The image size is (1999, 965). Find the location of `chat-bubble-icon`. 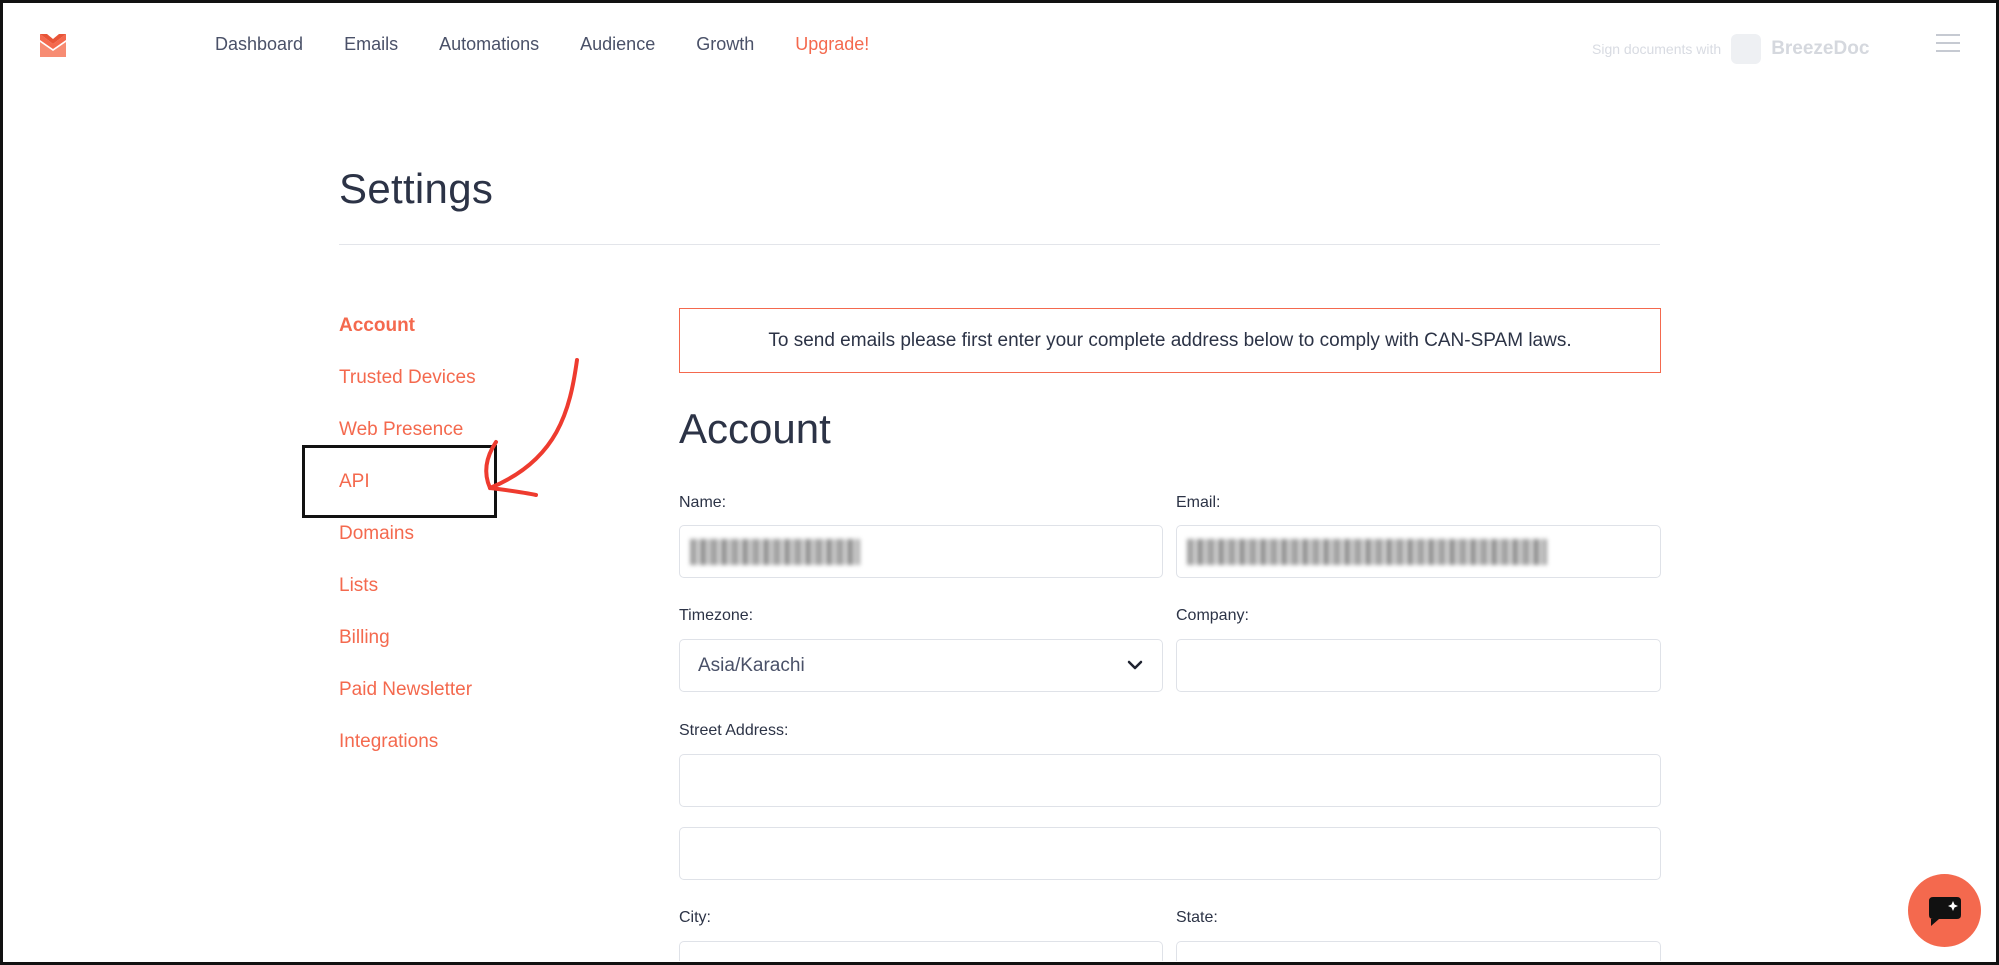

chat-bubble-icon is located at coordinates (1944, 911).